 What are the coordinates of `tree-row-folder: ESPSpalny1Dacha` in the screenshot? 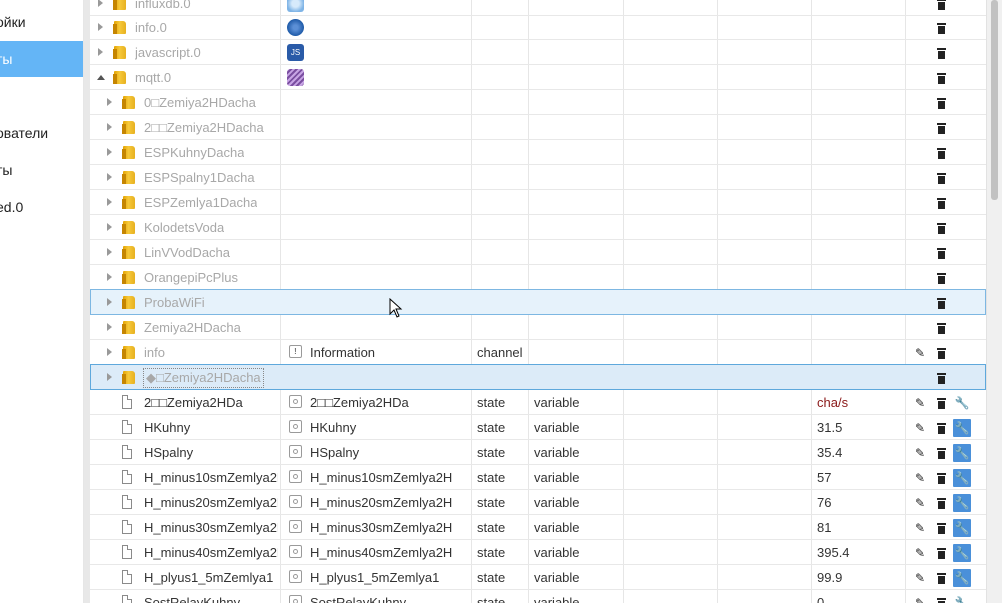 It's located at (538, 178).